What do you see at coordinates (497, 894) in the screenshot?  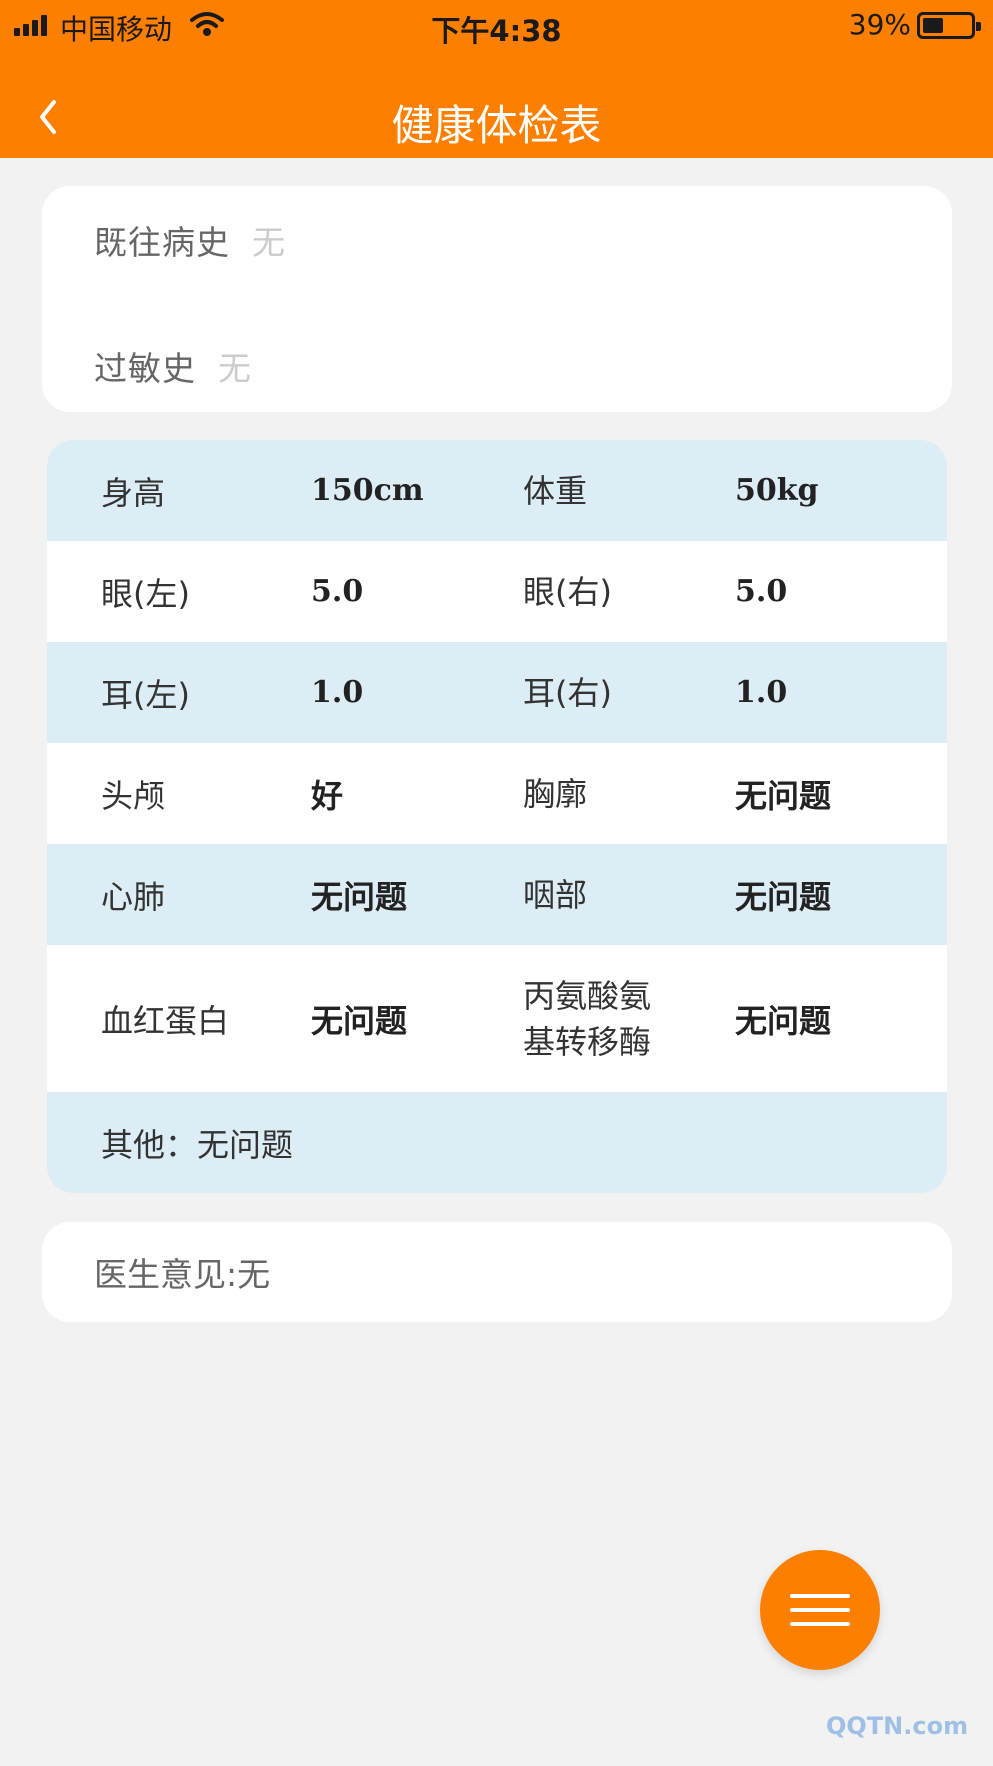 I see `table-row: 心肺 无问题 咽部 无问题` at bounding box center [497, 894].